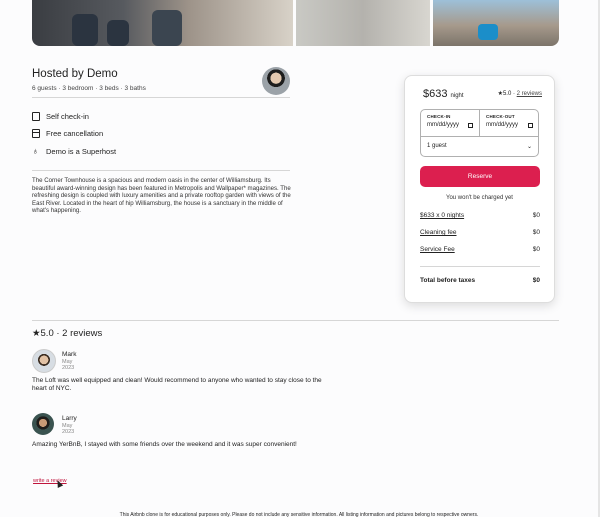  I want to click on checkin-field: CHECK-IN mm/dd/yyyy, so click(450, 123).